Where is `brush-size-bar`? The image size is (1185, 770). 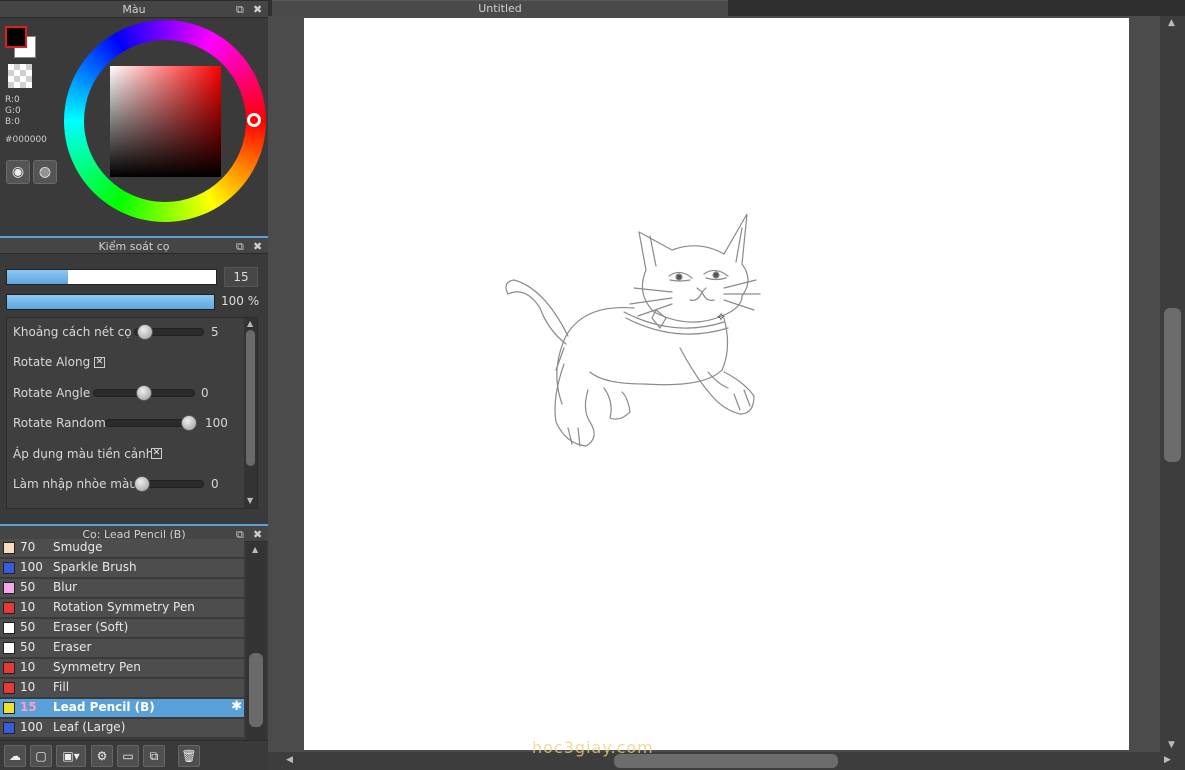
brush-size-bar is located at coordinates (111, 277).